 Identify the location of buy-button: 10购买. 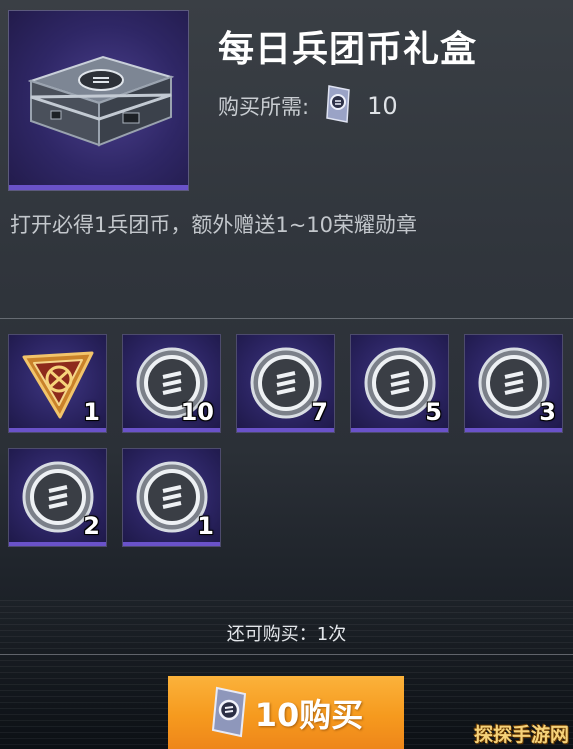
(286, 712).